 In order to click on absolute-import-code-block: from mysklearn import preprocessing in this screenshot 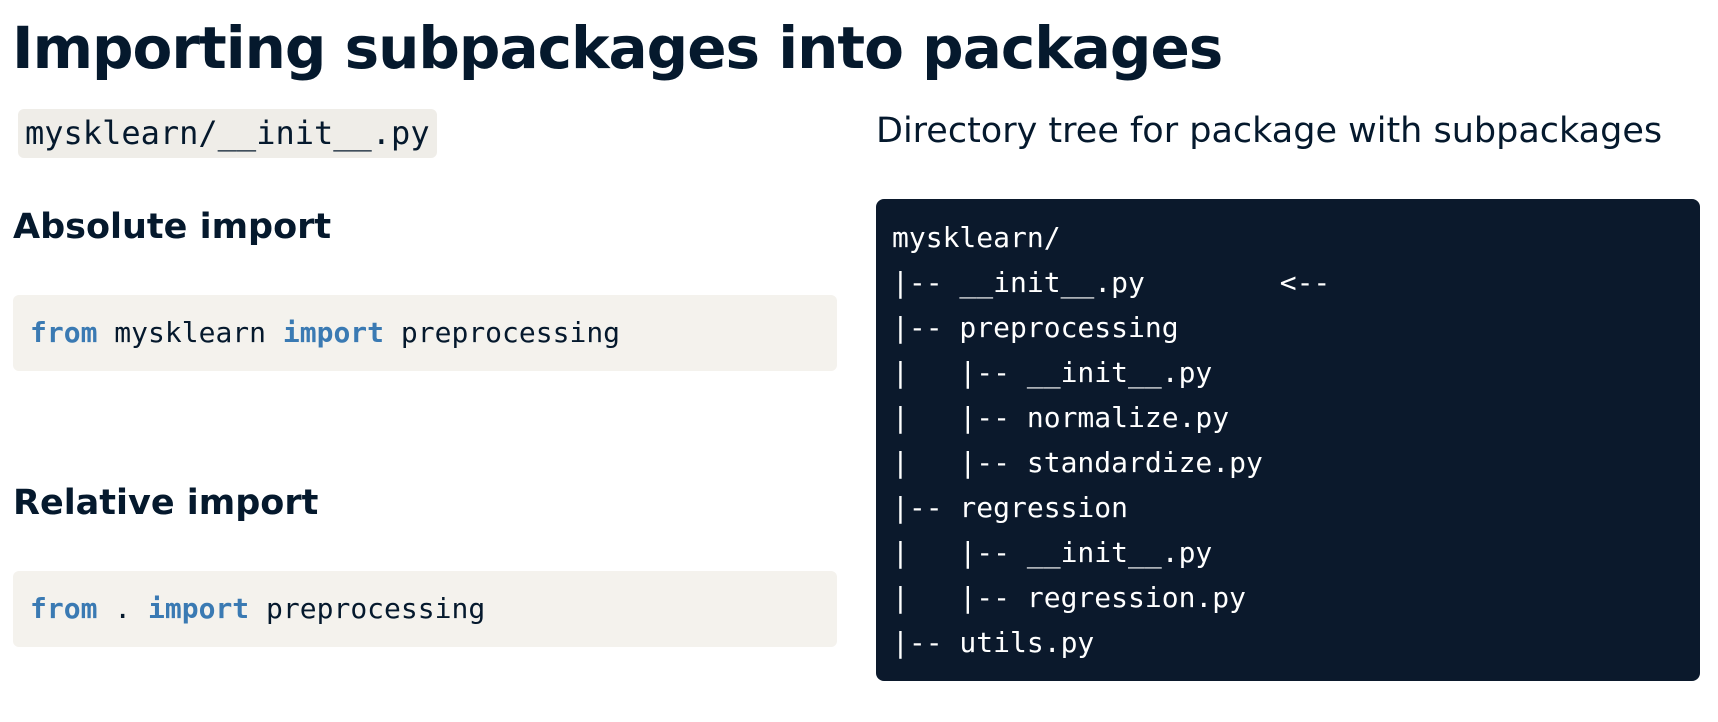, I will do `click(425, 333)`.